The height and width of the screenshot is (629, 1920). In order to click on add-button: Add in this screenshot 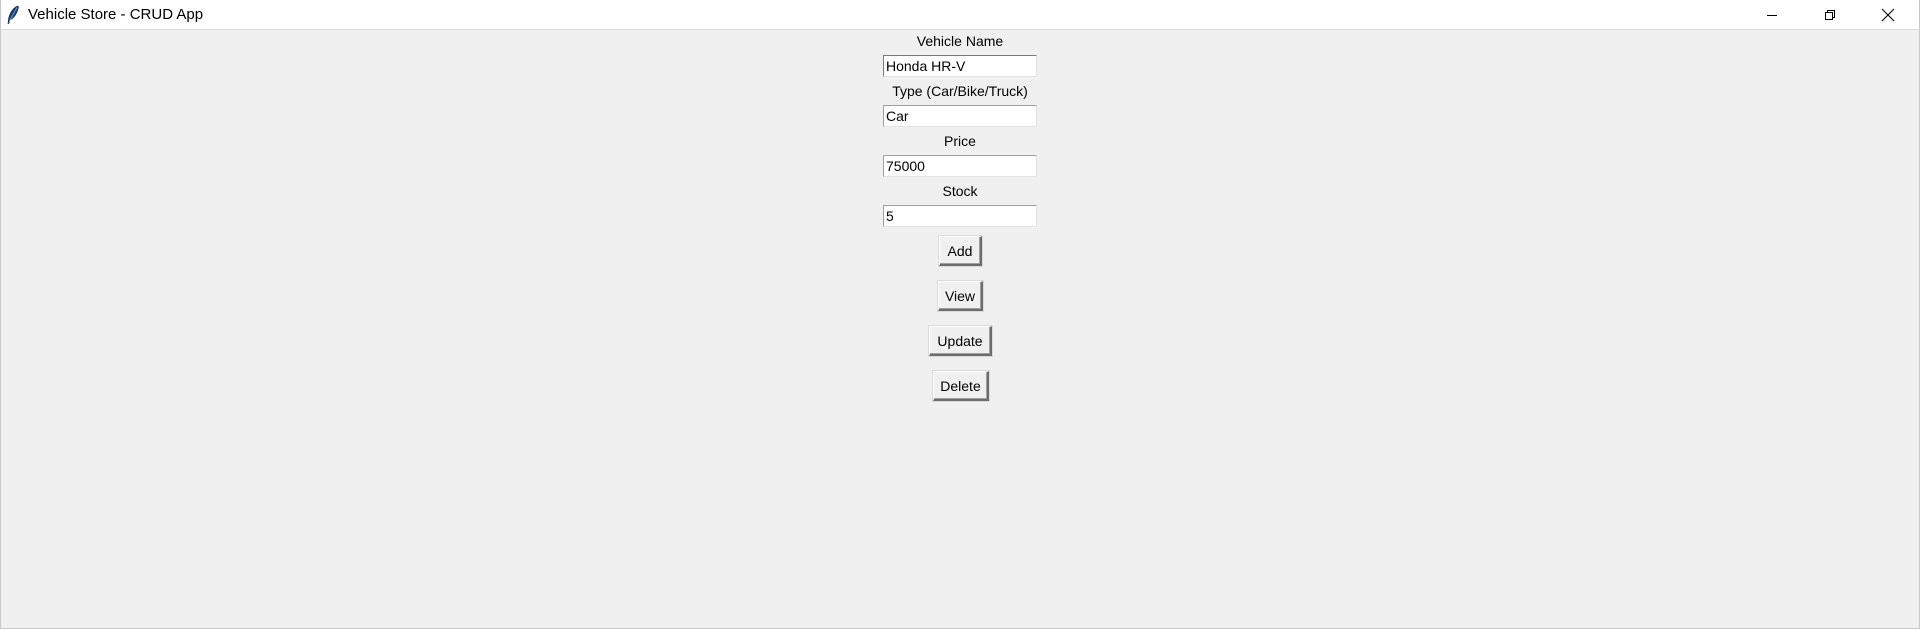, I will do `click(960, 251)`.